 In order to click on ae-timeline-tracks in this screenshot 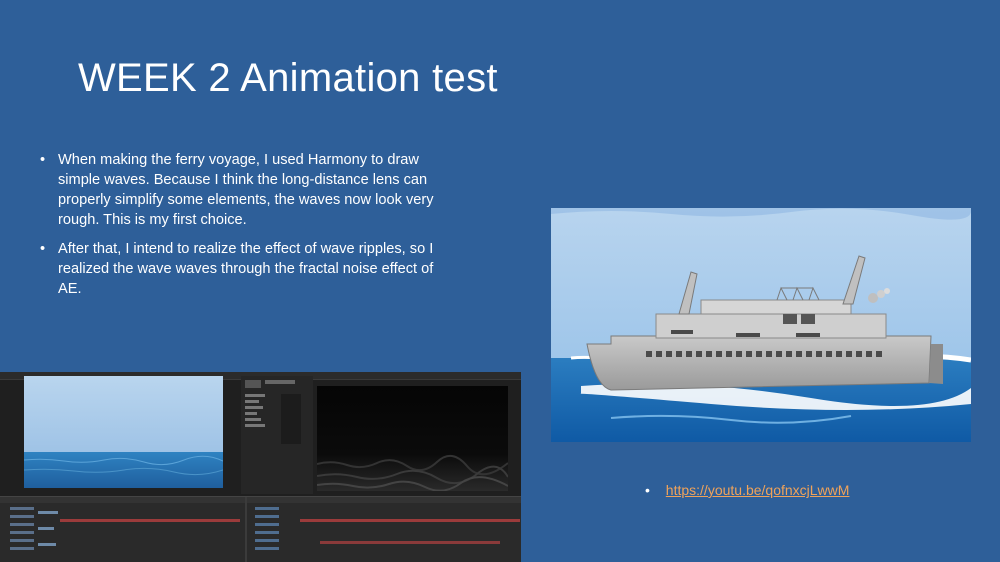, I will do `click(260, 529)`.